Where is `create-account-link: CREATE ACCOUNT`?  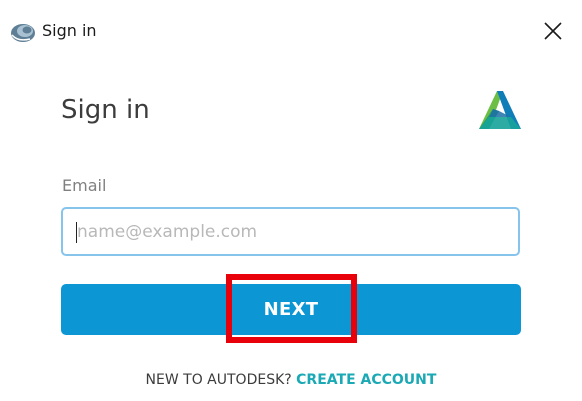 create-account-link: CREATE ACCOUNT is located at coordinates (366, 380).